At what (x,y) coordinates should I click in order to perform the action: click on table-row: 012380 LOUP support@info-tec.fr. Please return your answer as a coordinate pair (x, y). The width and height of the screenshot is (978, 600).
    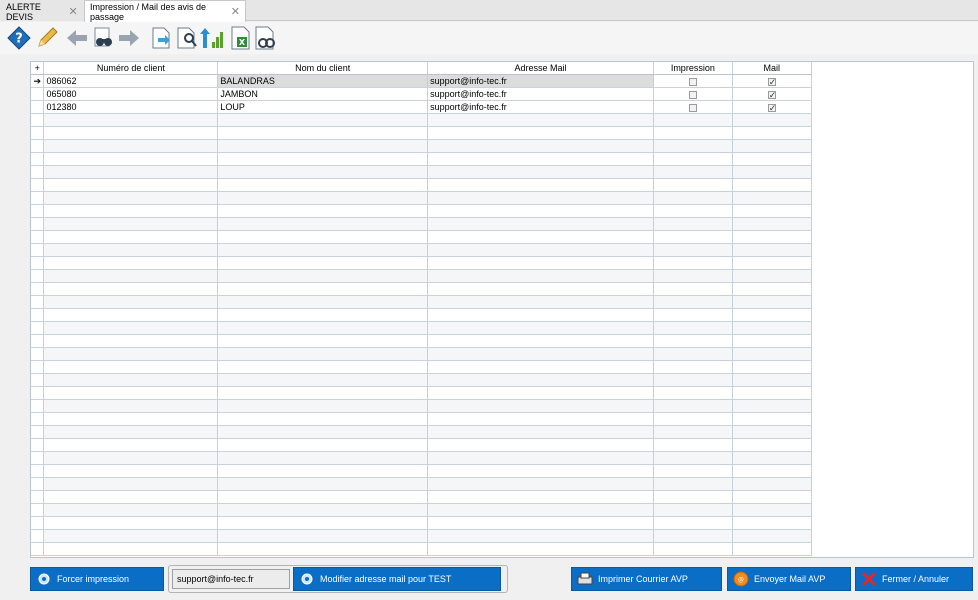
    Looking at the image, I should click on (502, 107).